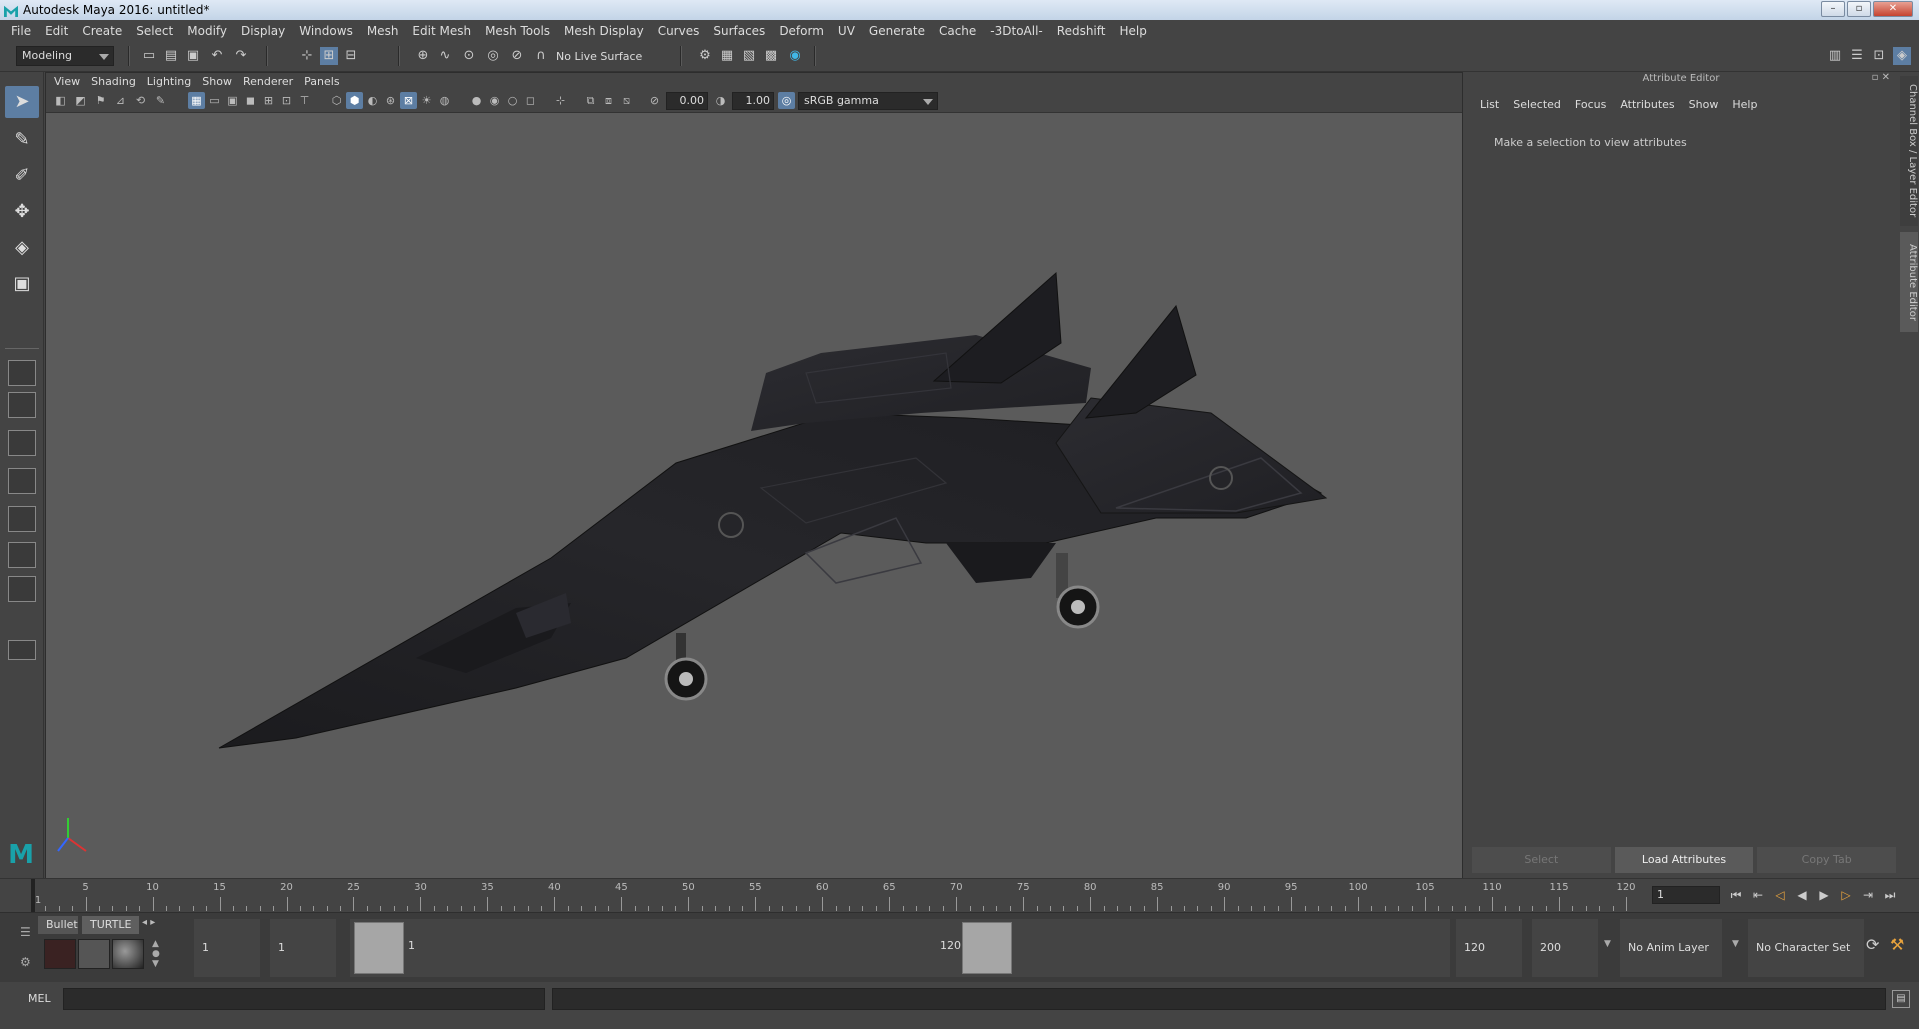 Image resolution: width=1919 pixels, height=1029 pixels. I want to click on isolate-select-icon: ⊹, so click(560, 100).